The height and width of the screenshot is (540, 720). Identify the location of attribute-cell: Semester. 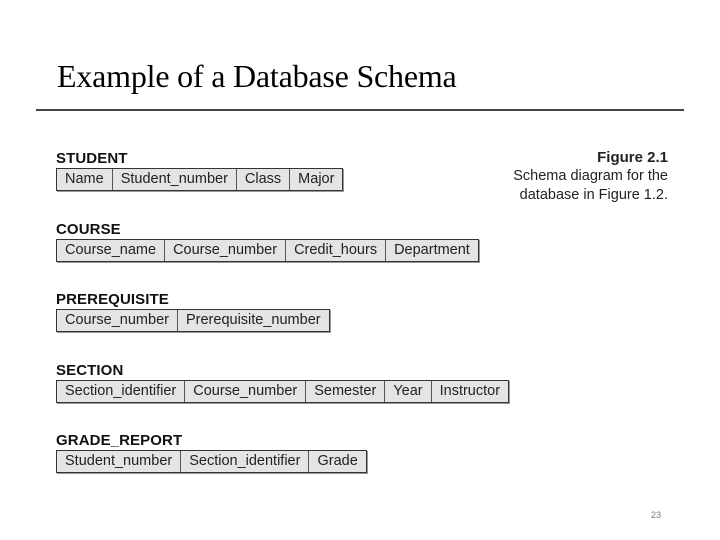
(346, 391).